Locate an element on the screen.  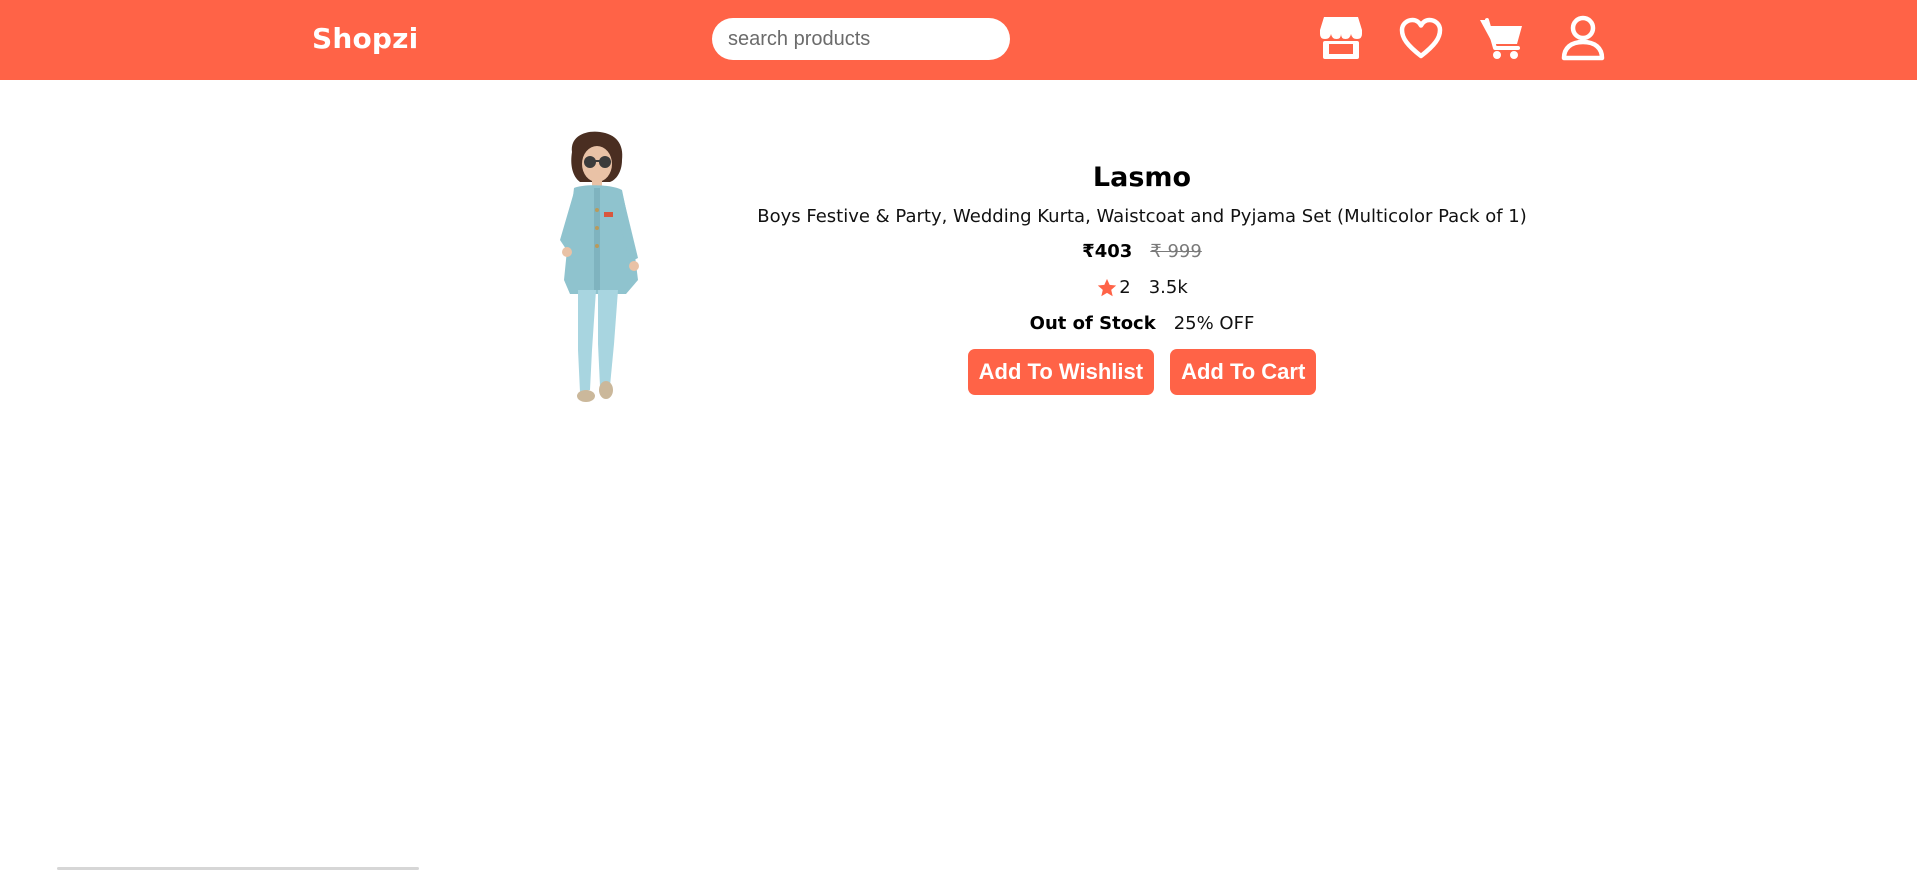
stock-row: Out of Stock 25% OFF is located at coordinates (1142, 324).